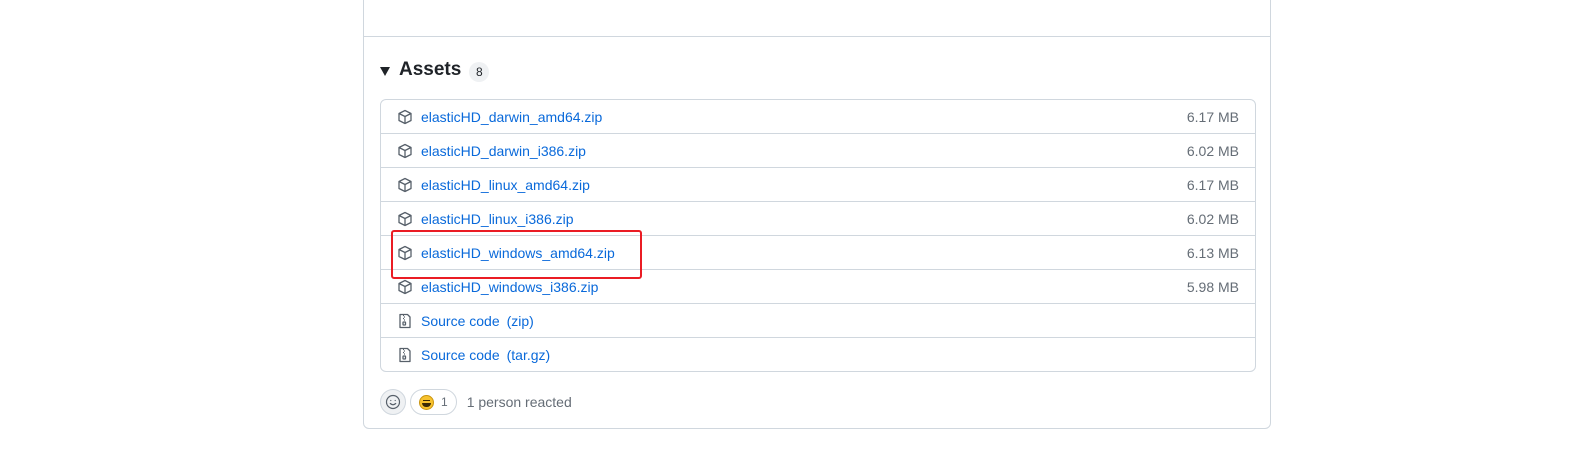 Image resolution: width=1571 pixels, height=454 pixels. What do you see at coordinates (385, 71) in the screenshot?
I see `caret-down-icon` at bounding box center [385, 71].